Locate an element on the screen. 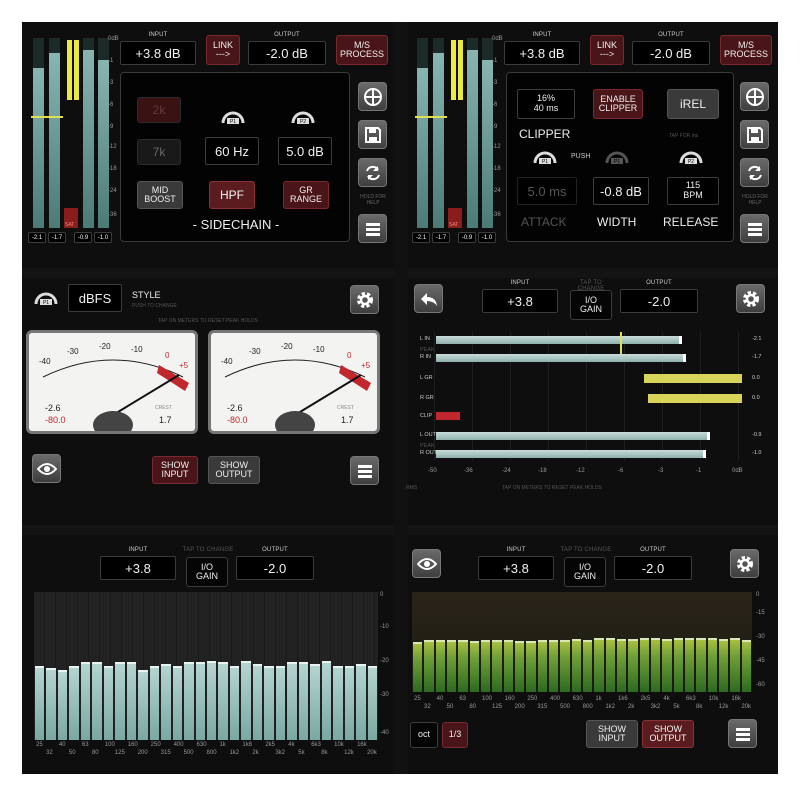  row-label: R OUT is located at coordinates (429, 453).